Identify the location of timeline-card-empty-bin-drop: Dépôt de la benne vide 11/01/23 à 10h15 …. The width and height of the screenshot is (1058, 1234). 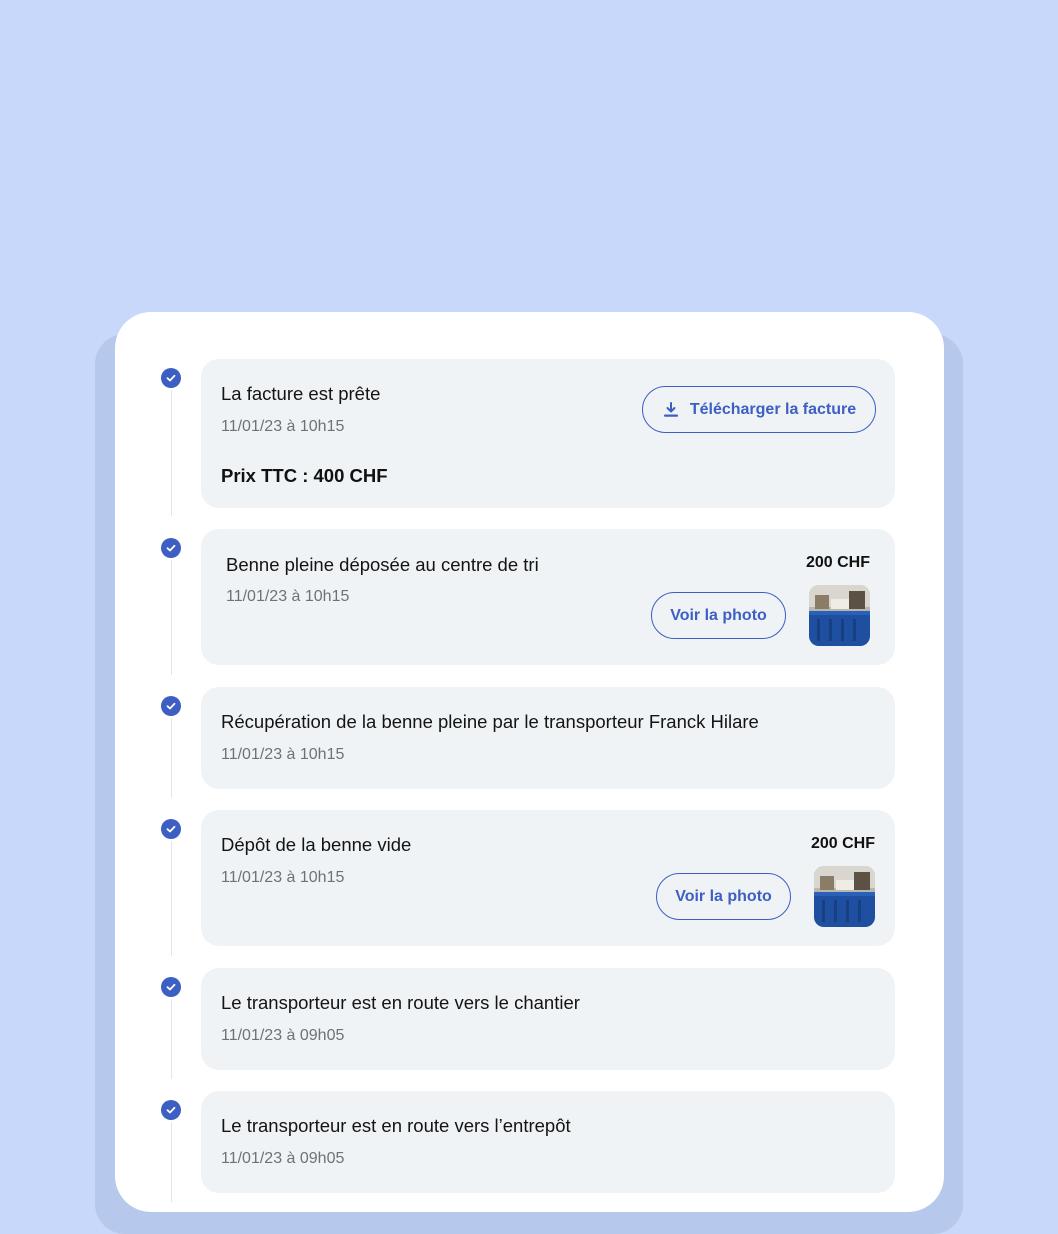
(548, 878).